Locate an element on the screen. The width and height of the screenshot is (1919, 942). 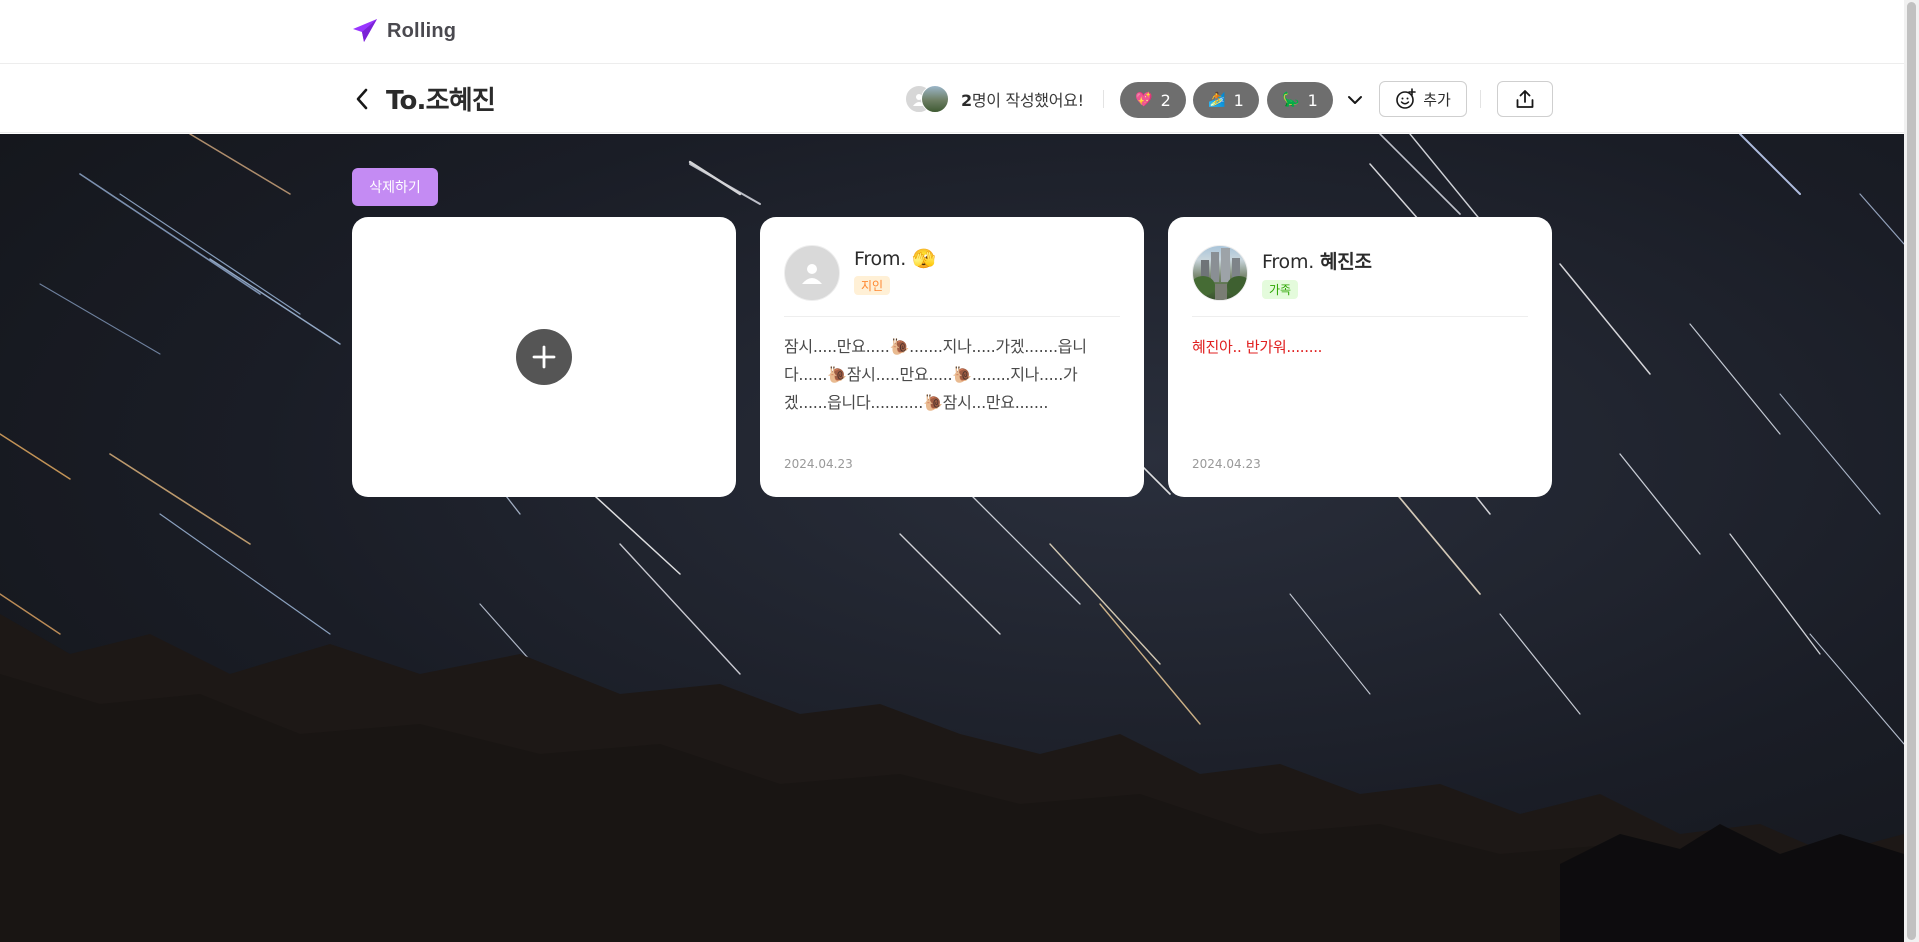
city-photo-icon is located at coordinates (1220, 274).